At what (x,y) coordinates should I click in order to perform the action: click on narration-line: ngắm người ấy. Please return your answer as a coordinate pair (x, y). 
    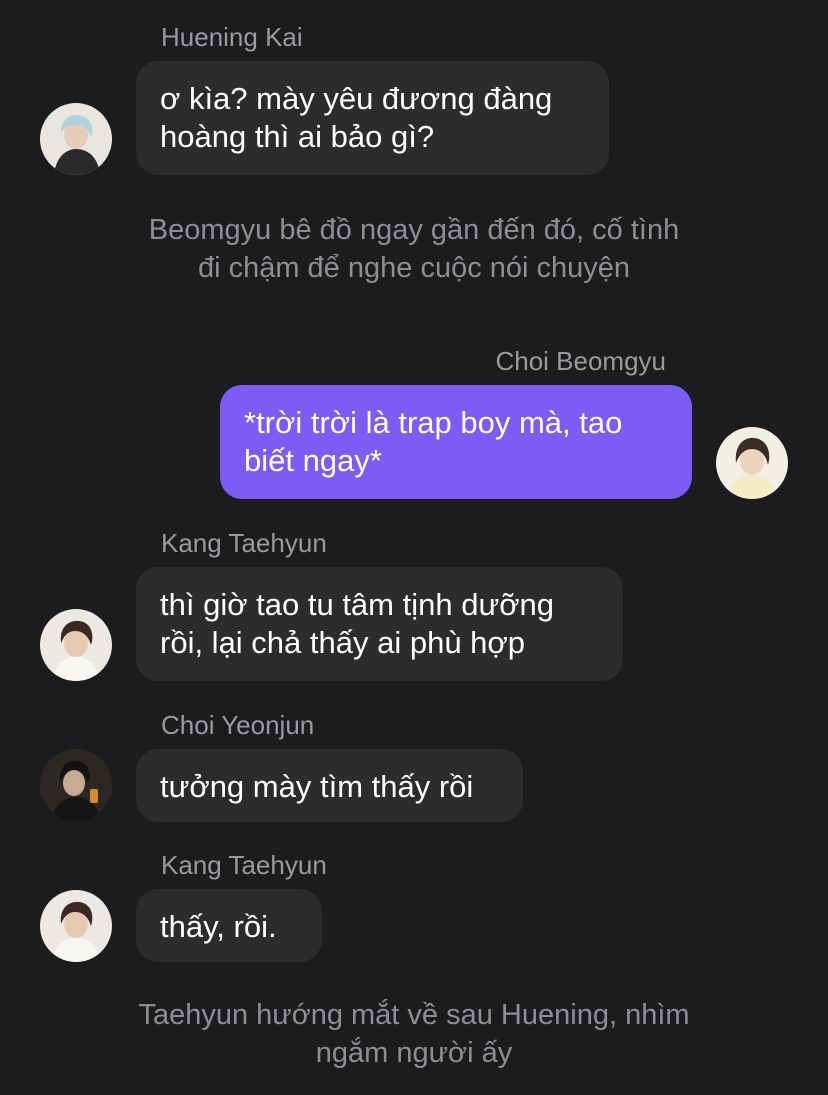
    Looking at the image, I should click on (414, 1053).